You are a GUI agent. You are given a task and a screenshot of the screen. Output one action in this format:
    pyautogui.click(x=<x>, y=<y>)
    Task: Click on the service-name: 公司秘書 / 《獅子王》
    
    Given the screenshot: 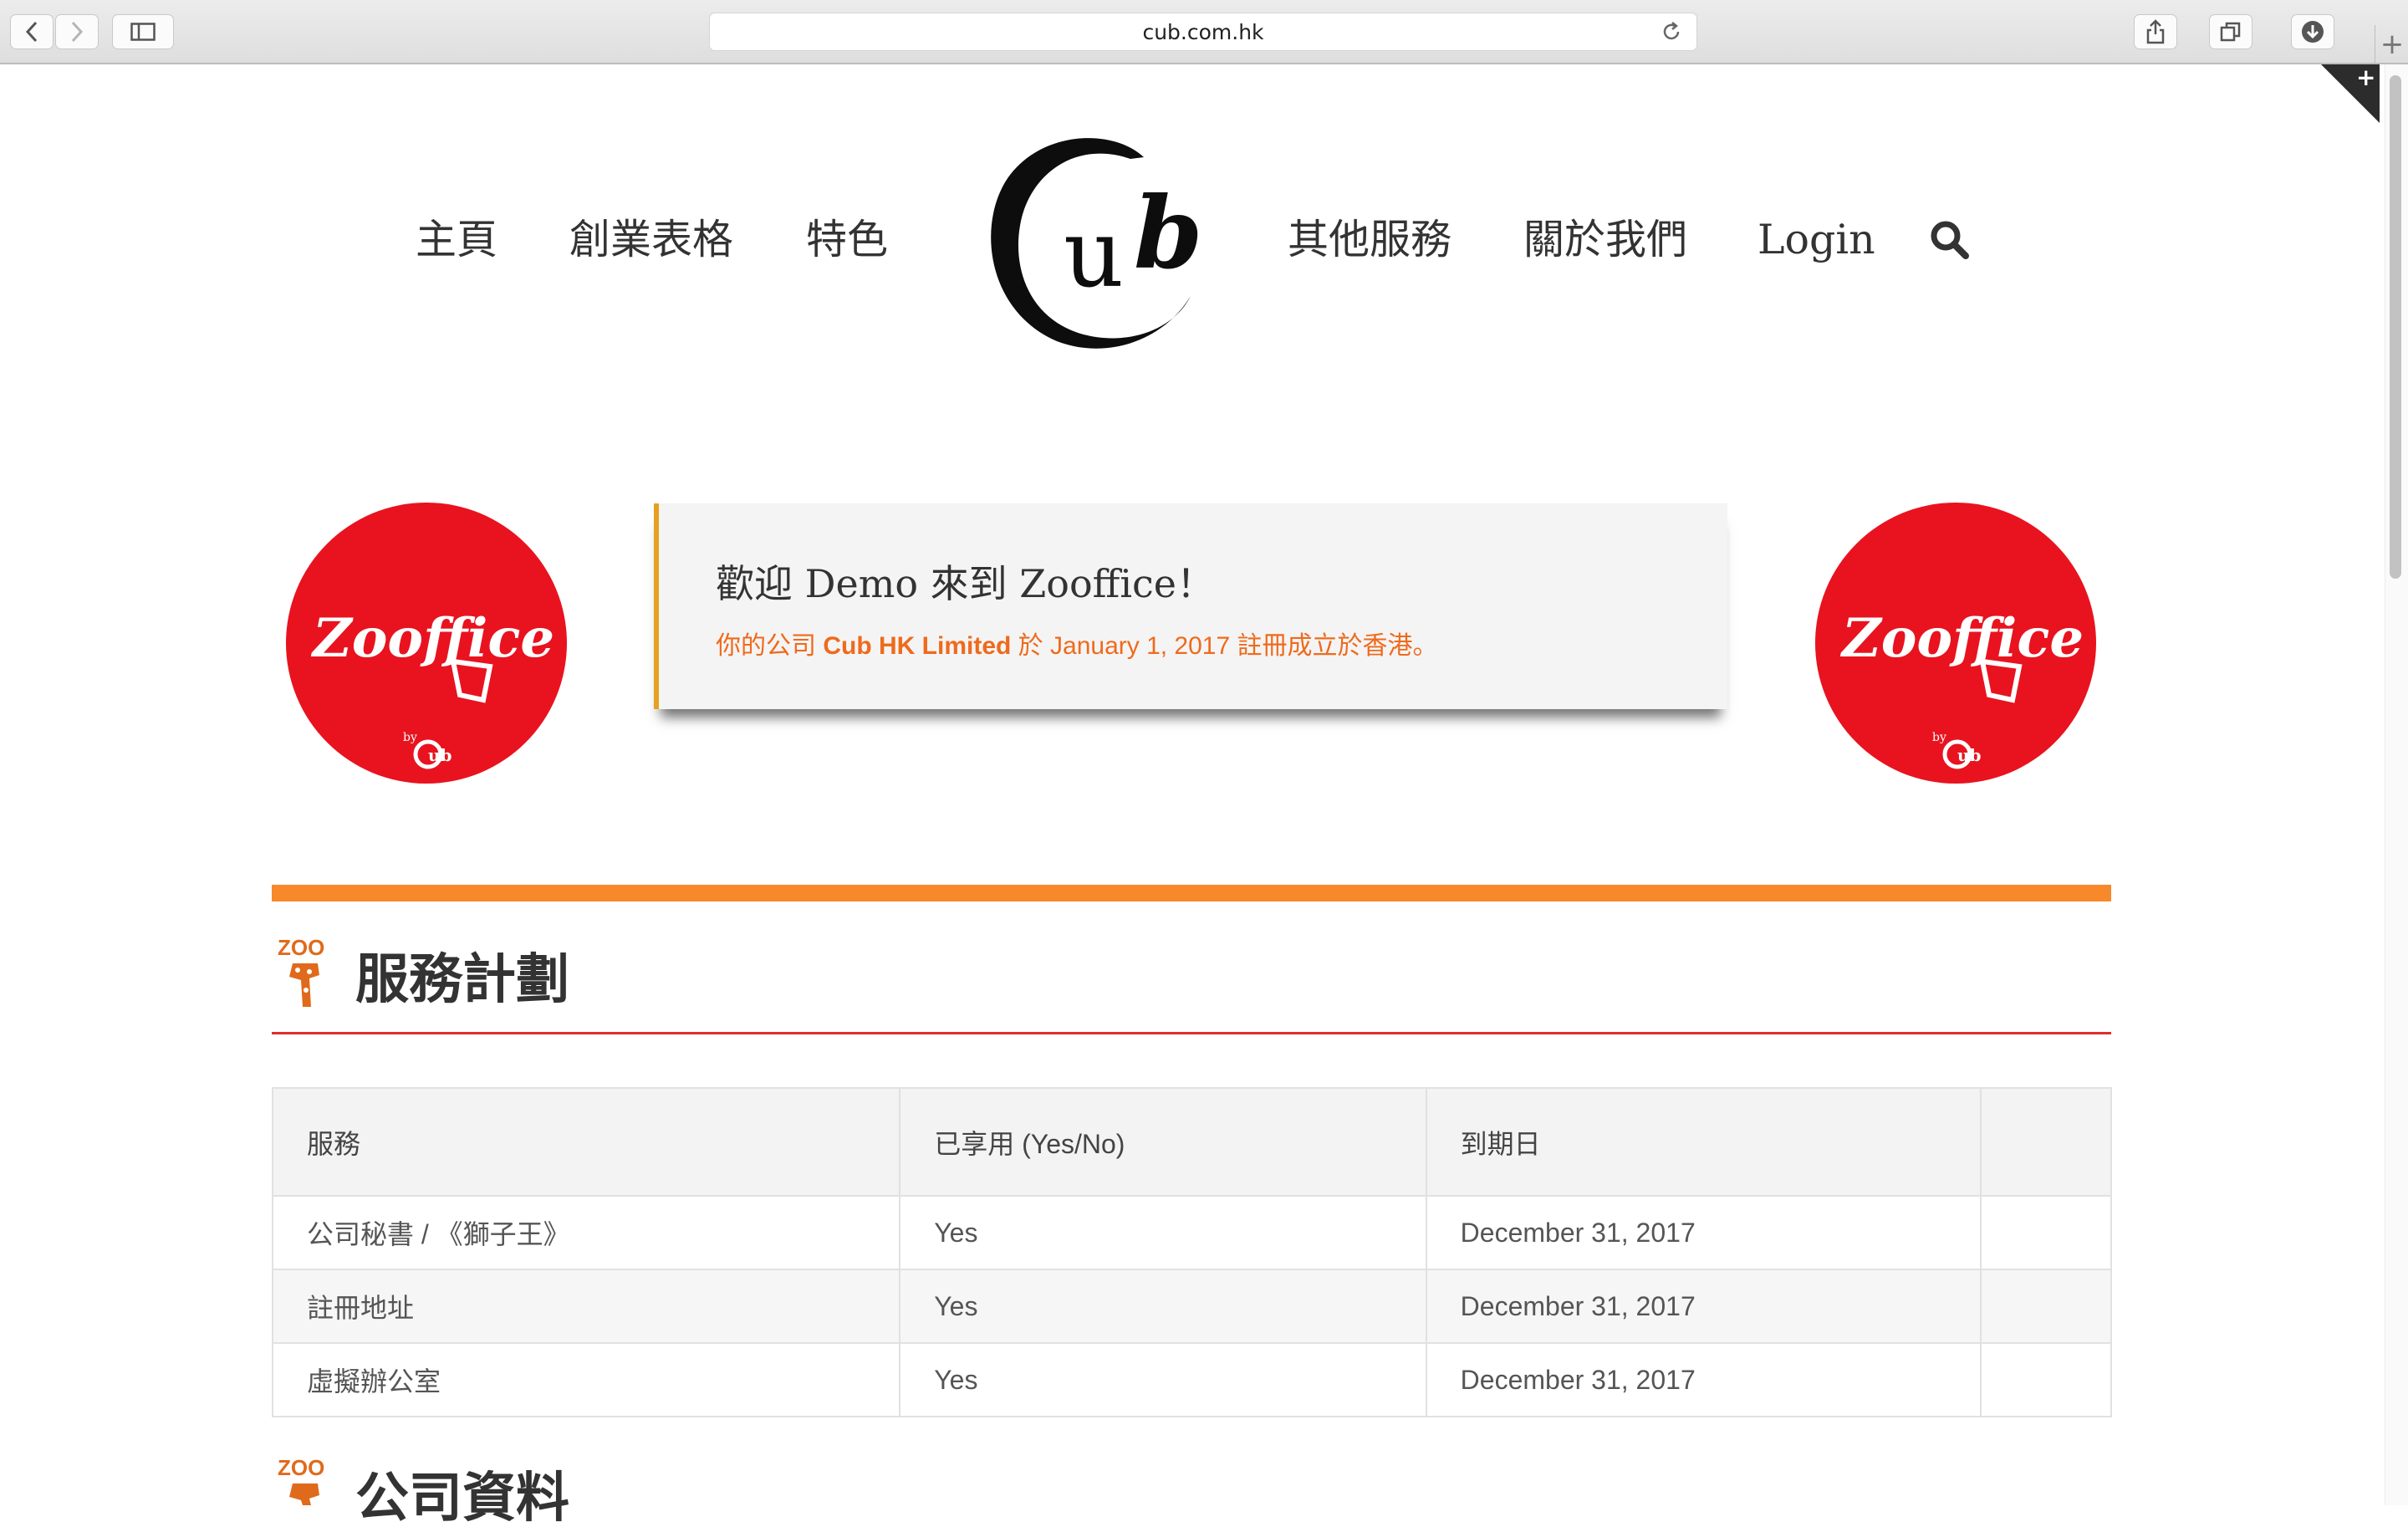 What is the action you would take?
    pyautogui.click(x=586, y=1232)
    